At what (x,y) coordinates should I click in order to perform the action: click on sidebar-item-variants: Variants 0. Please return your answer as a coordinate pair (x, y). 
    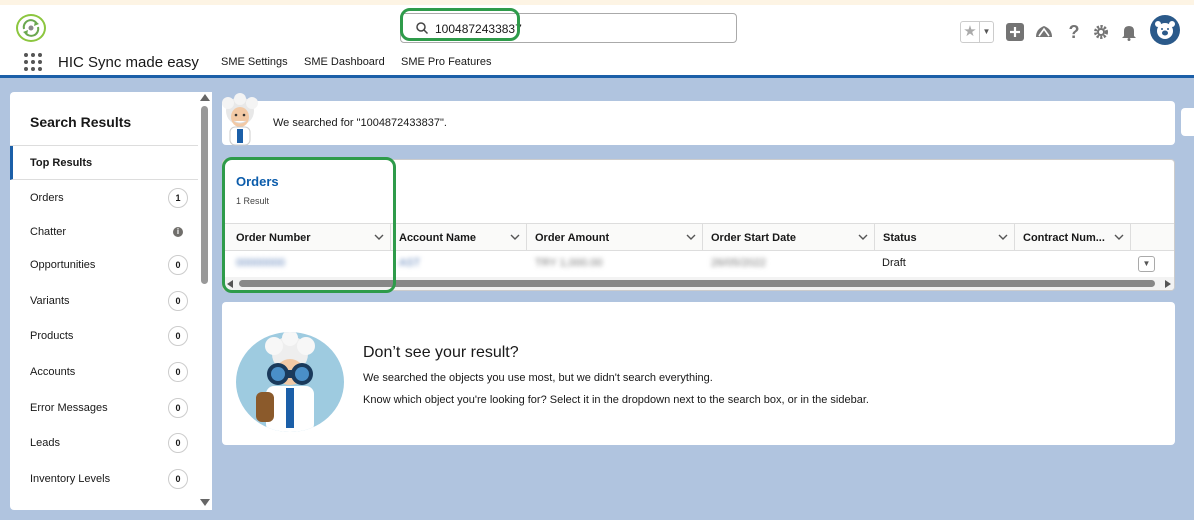
    Looking at the image, I should click on (104, 301).